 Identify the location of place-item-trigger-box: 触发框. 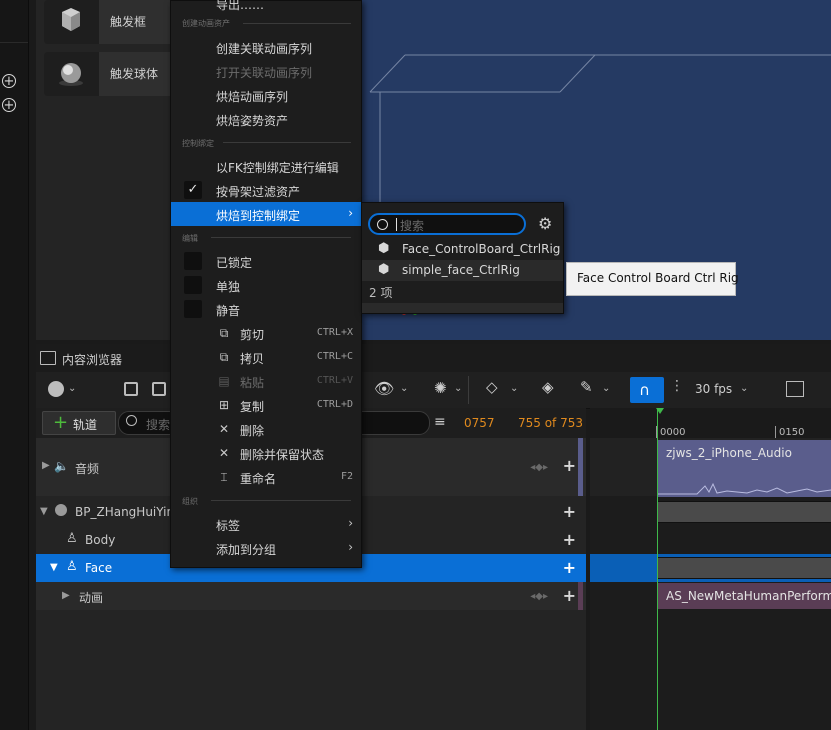
(109, 22).